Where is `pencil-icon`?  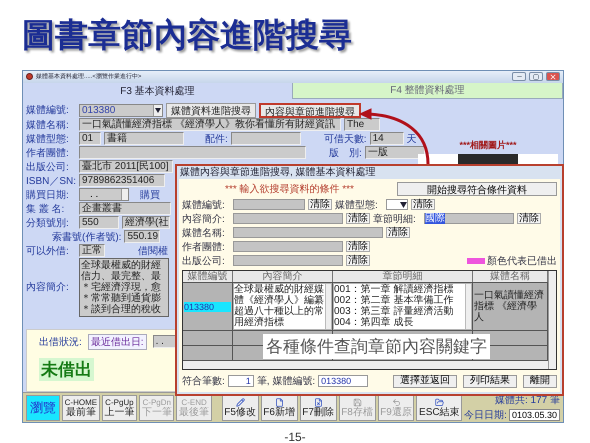
pencil-icon is located at coordinates (240, 402).